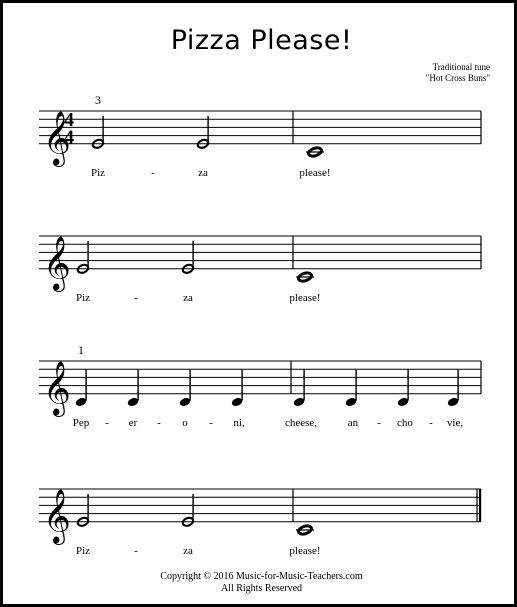 Image resolution: width=517 pixels, height=607 pixels. Describe the element at coordinates (457, 78) in the screenshot. I see `attribution-line-2: "Hot Cross Buns"` at that location.